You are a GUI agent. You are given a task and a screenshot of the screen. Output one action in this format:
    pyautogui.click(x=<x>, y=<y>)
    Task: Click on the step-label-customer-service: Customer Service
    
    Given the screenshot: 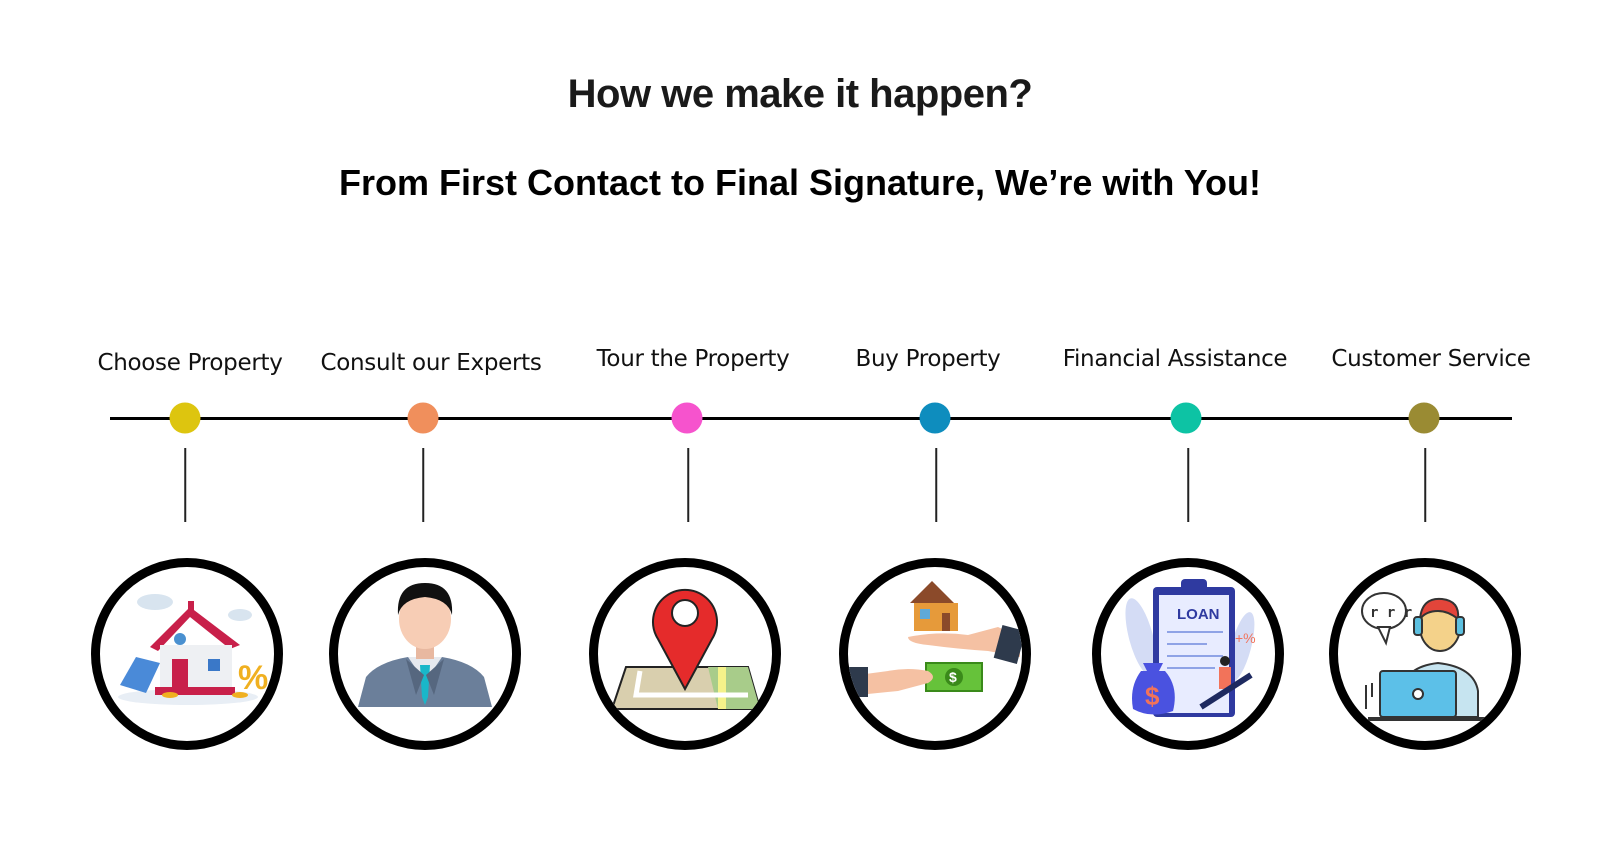 What is the action you would take?
    pyautogui.click(x=1431, y=359)
    